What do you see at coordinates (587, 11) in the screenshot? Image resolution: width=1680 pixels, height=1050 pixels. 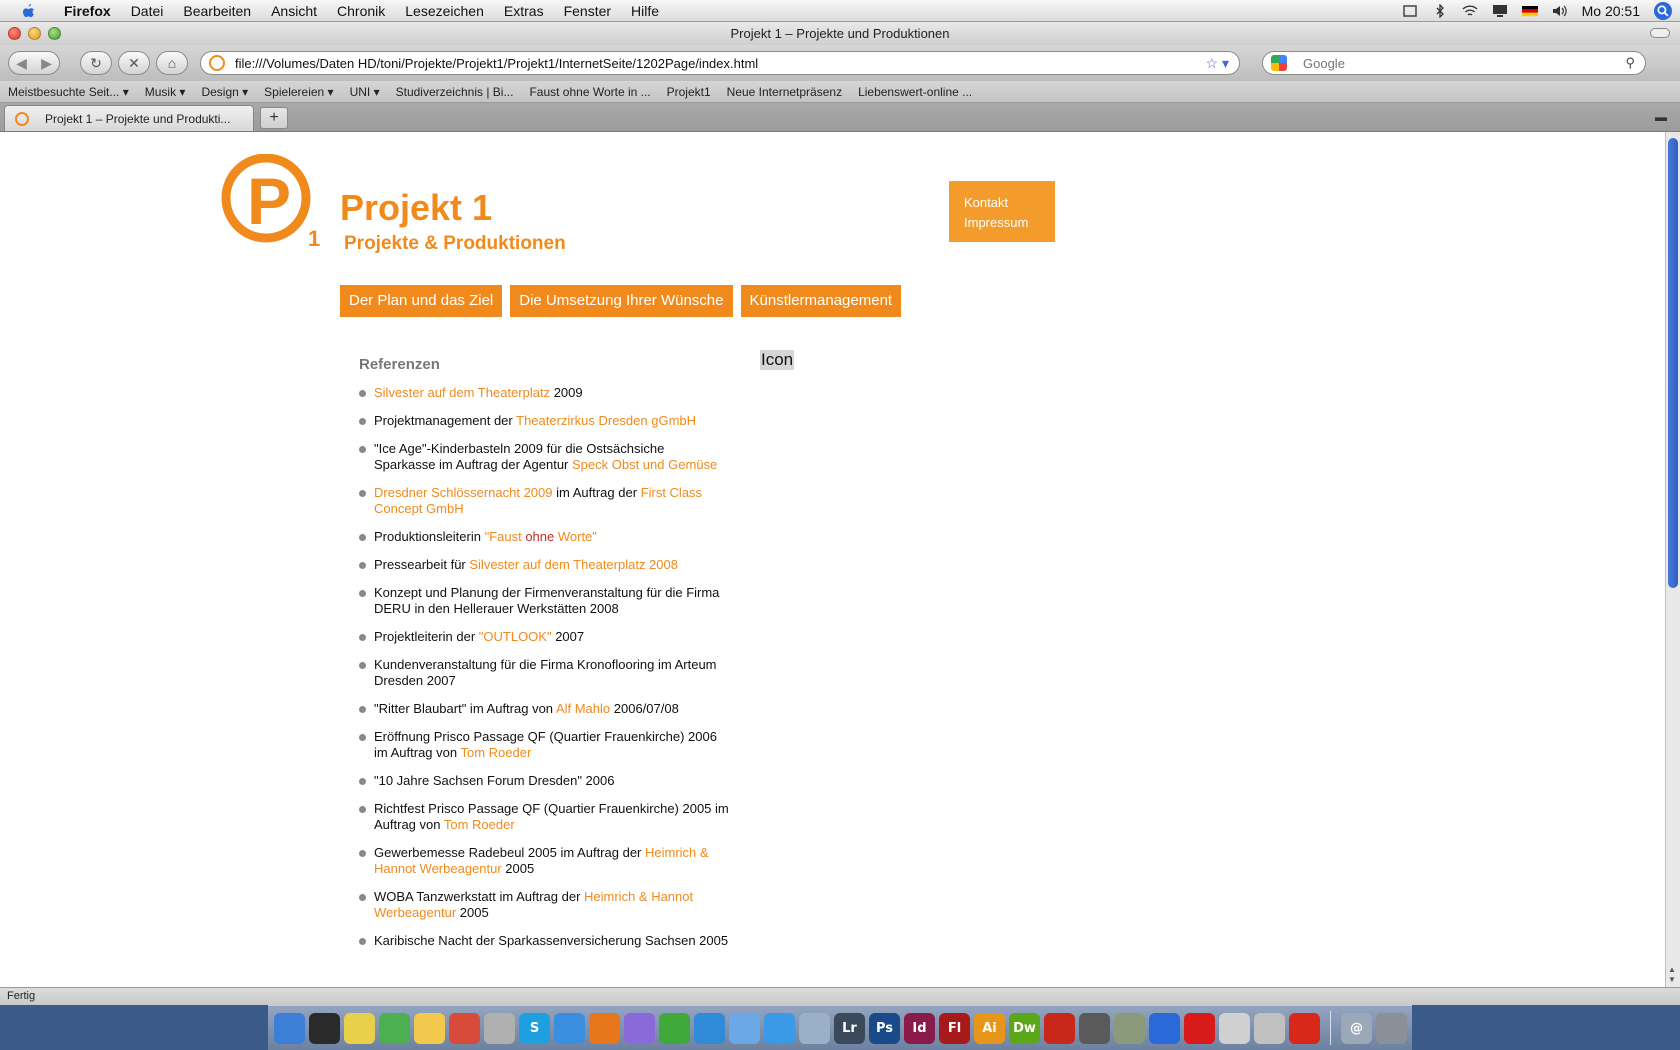 I see `menu-fenster: Fenster` at bounding box center [587, 11].